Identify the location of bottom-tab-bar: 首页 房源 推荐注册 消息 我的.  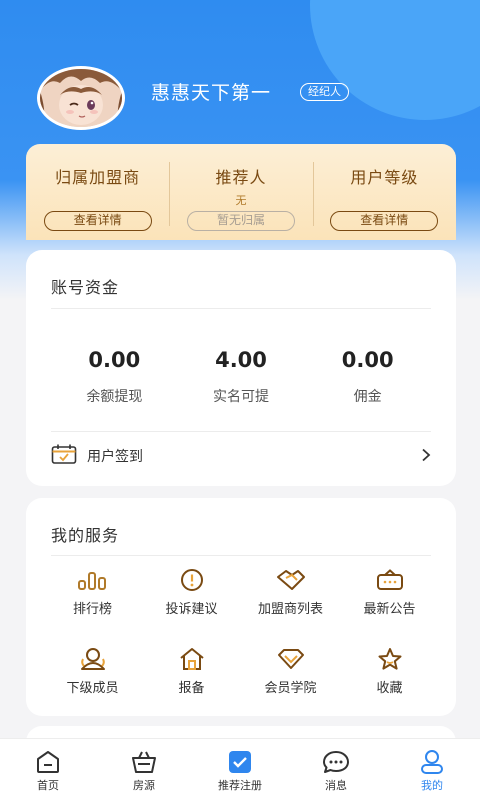
(240, 769).